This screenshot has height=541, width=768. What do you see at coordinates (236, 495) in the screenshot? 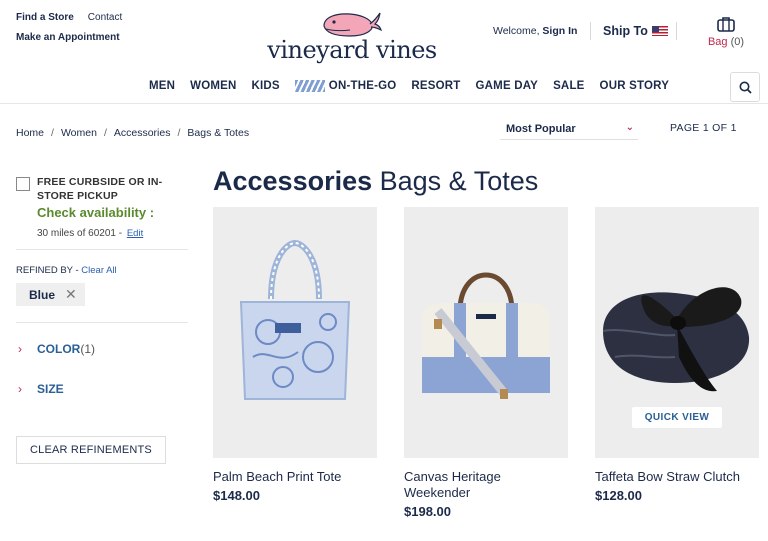
I see `product-price: $148.00` at bounding box center [236, 495].